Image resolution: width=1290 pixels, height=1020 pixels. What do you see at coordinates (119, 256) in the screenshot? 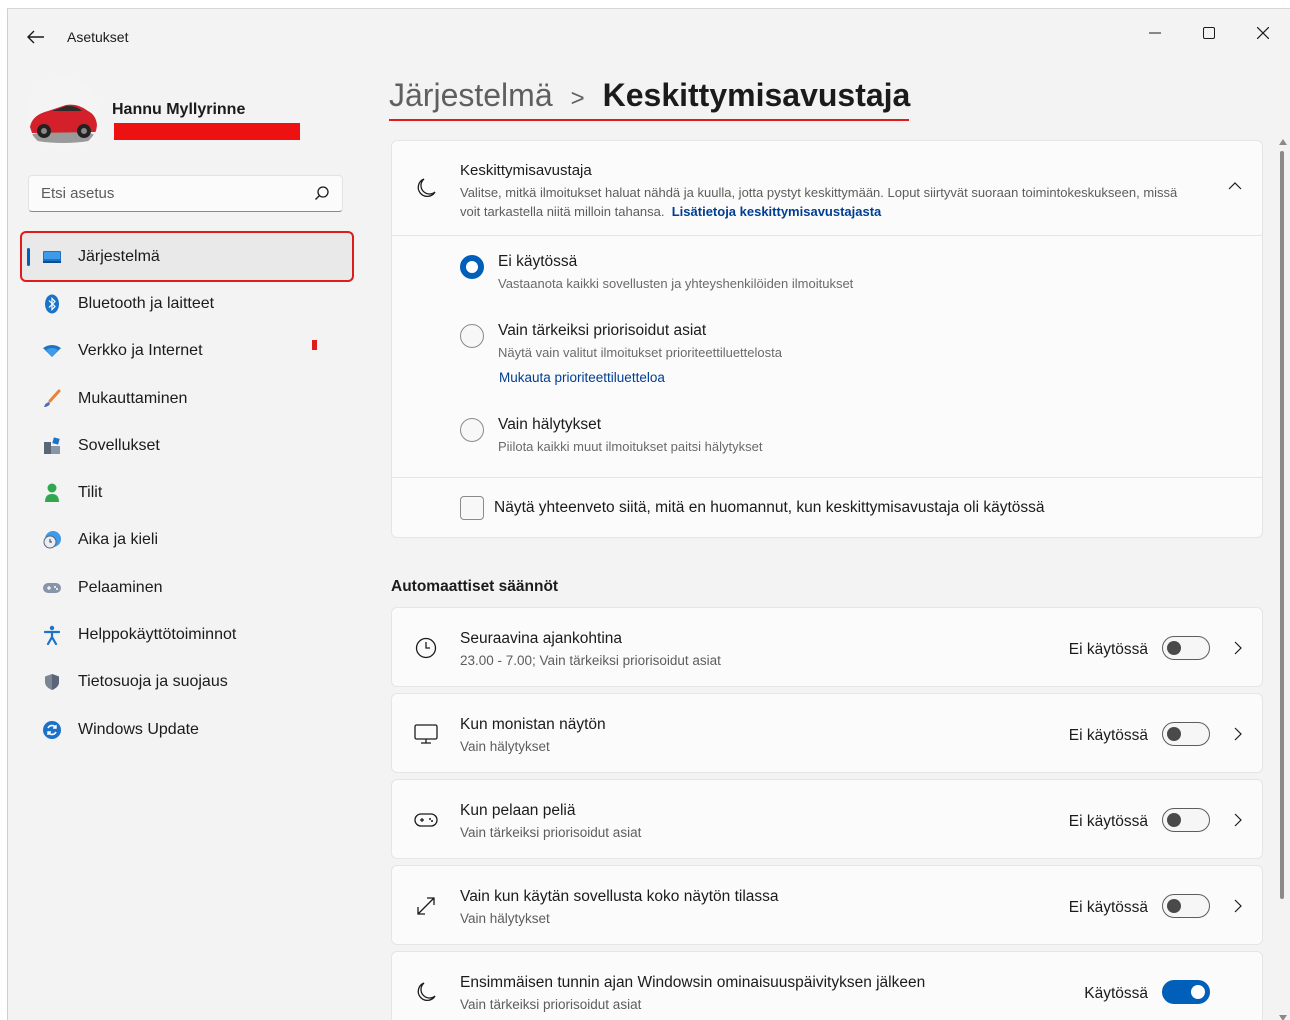
I see `sidebar-item-label: Järjestelmä` at bounding box center [119, 256].